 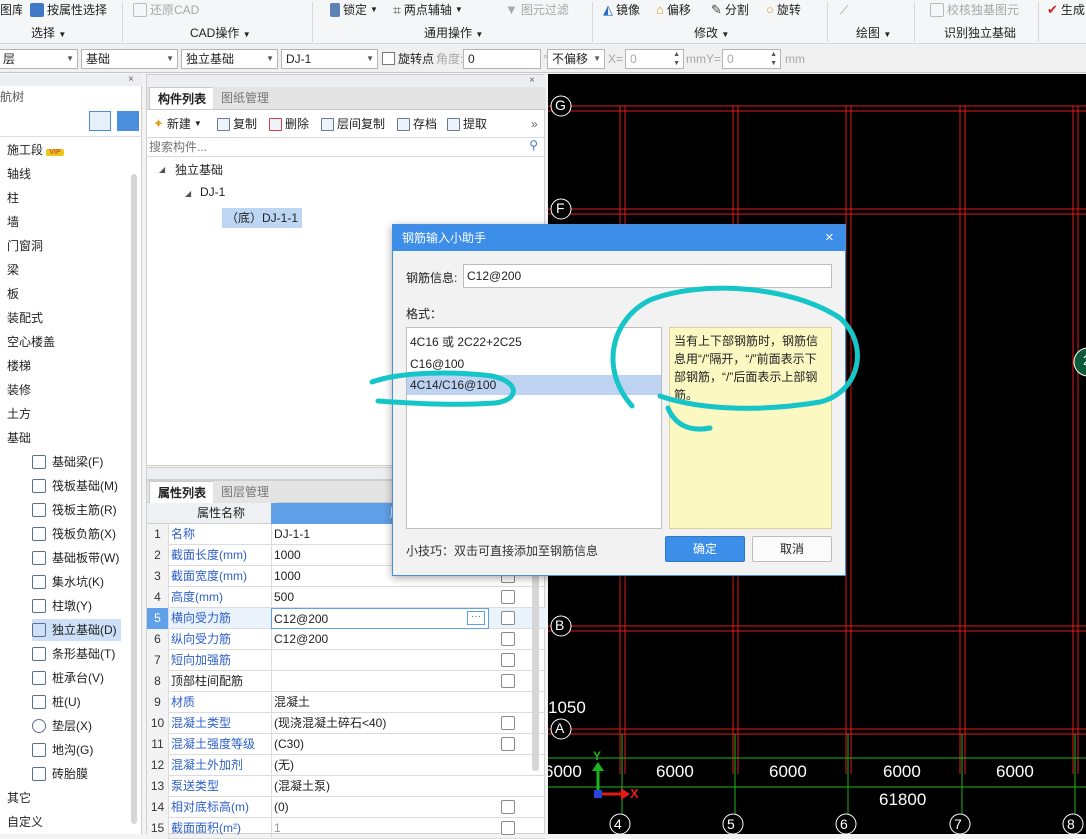 I want to click on search-icon: ⚲, so click(x=533, y=145).